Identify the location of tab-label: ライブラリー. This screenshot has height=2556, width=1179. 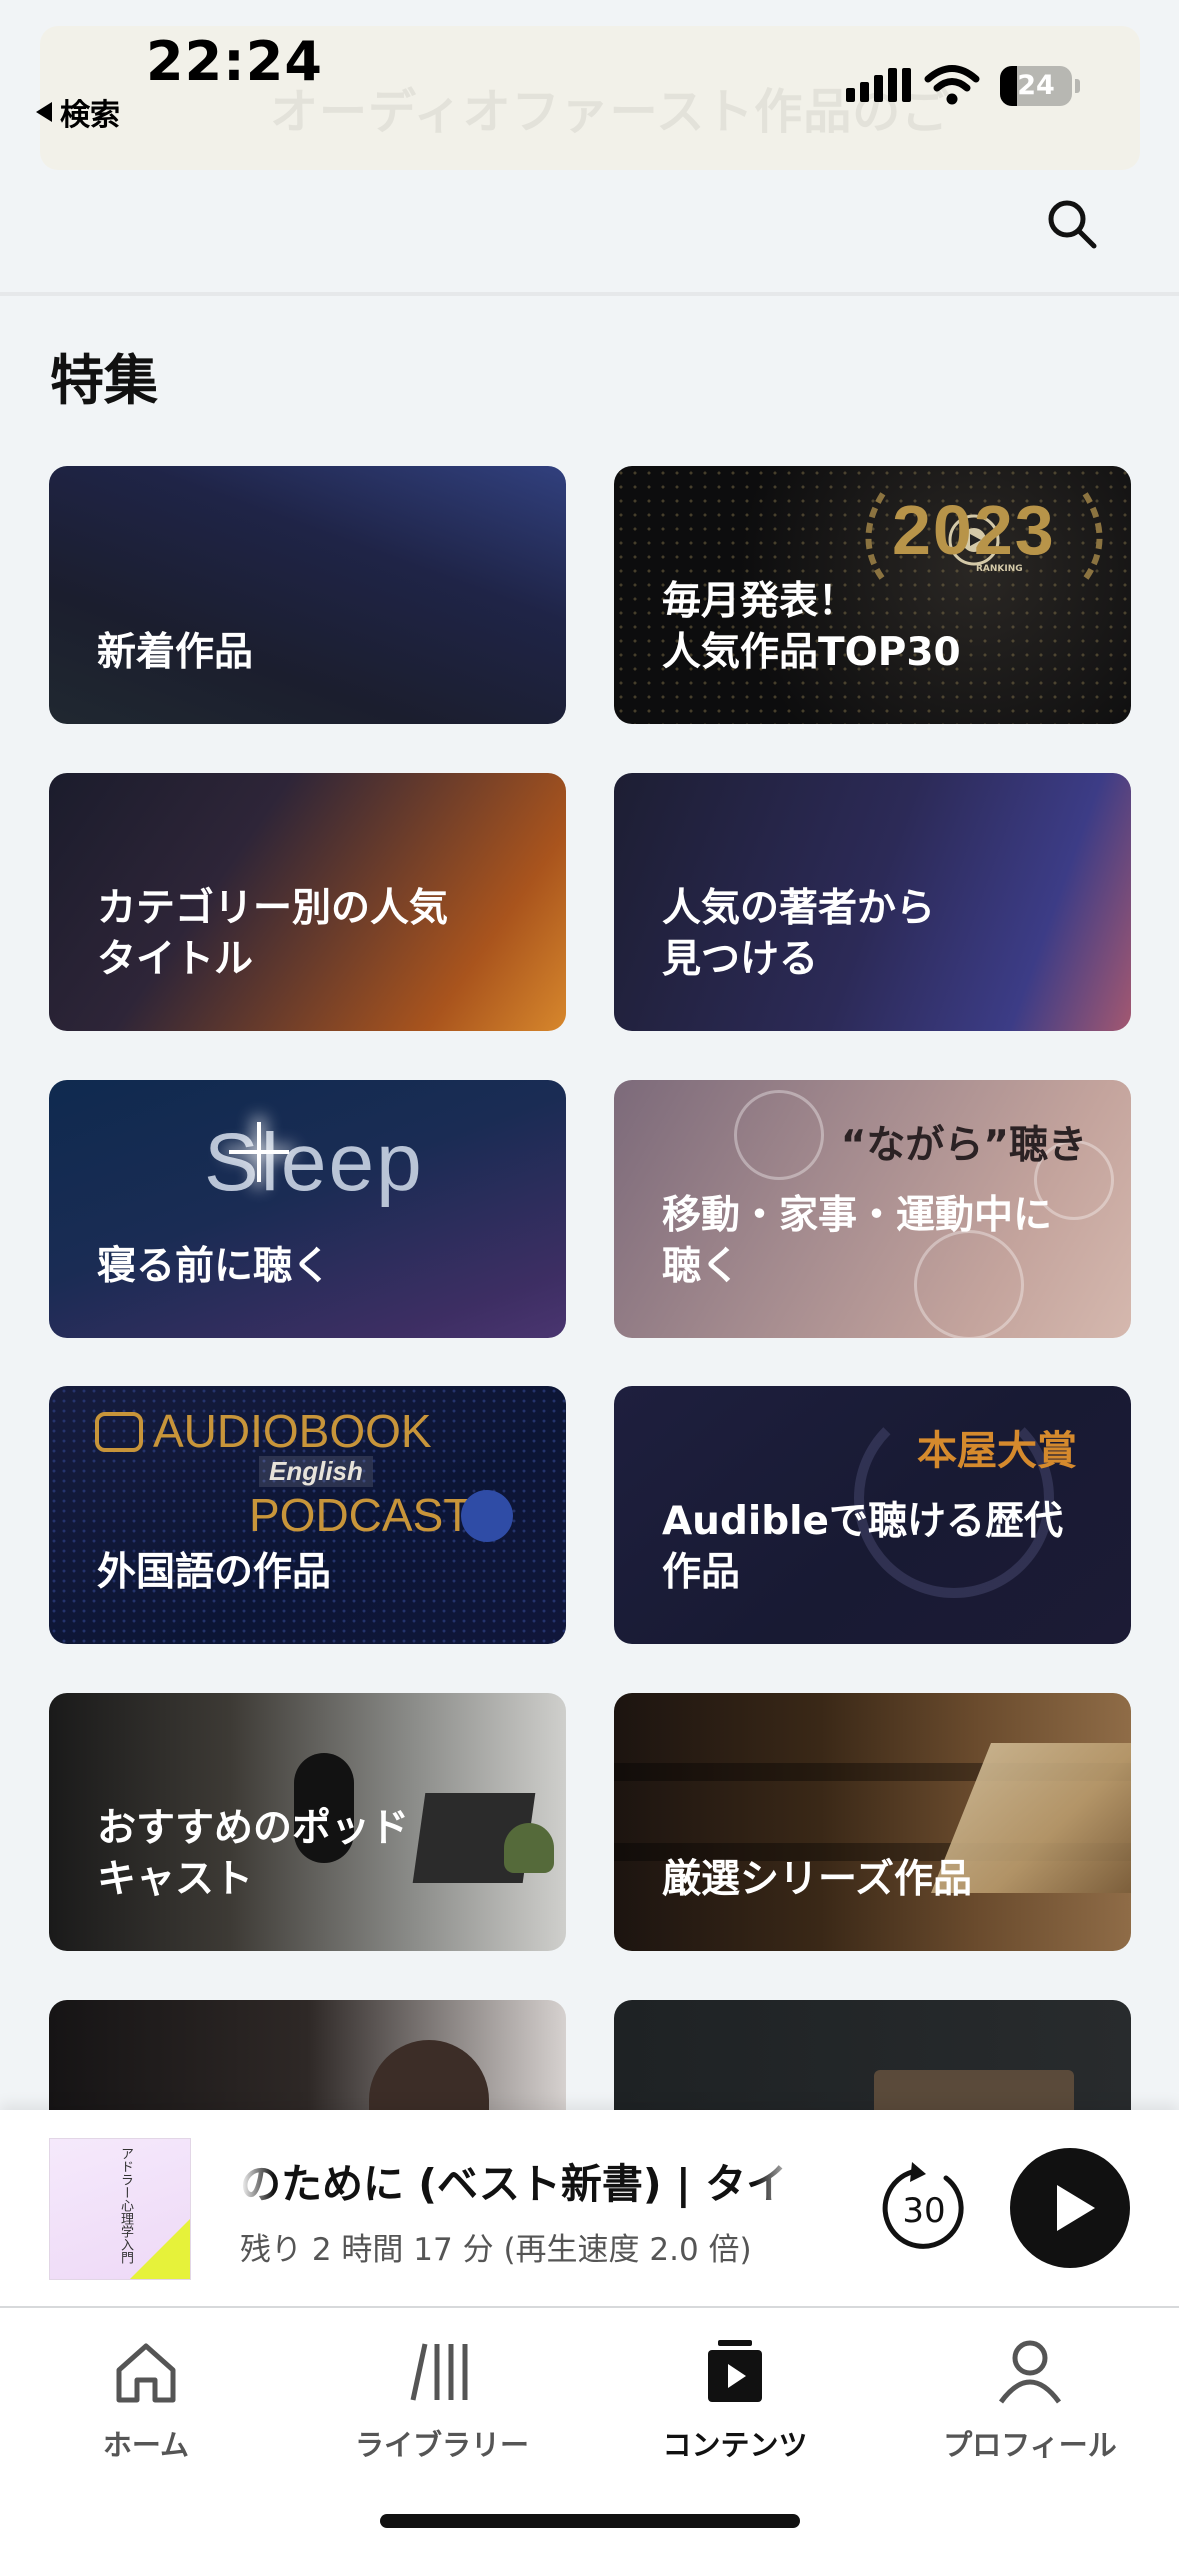
(441, 2445).